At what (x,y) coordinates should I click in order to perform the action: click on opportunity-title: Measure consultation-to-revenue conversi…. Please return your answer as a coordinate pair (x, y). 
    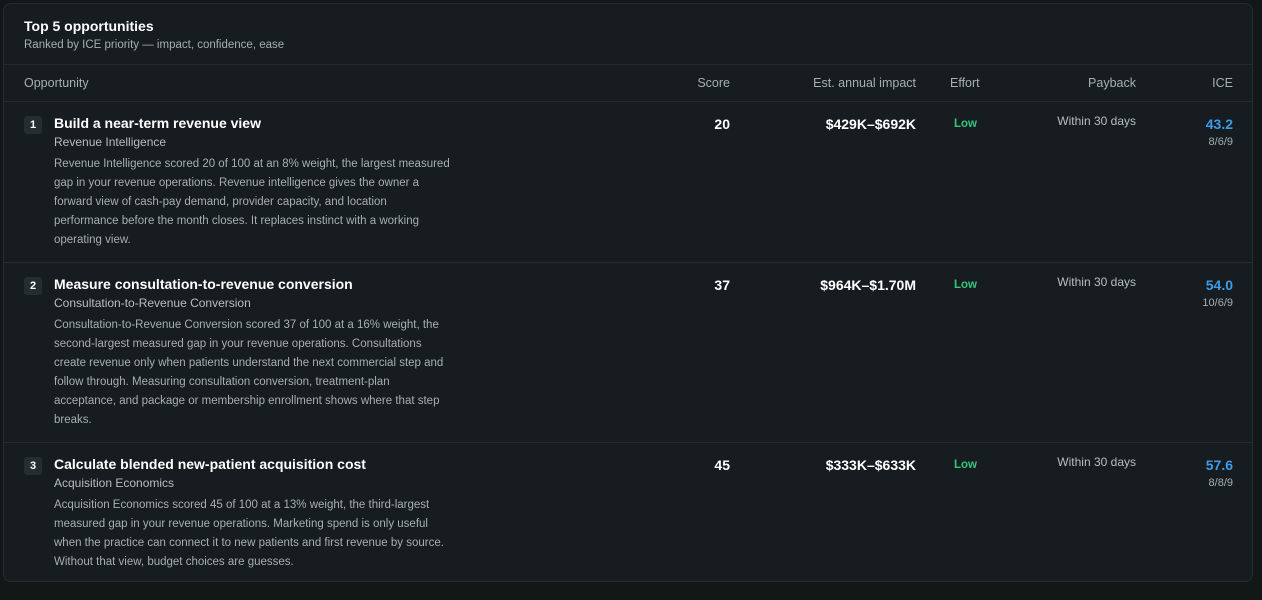
    Looking at the image, I should click on (203, 284).